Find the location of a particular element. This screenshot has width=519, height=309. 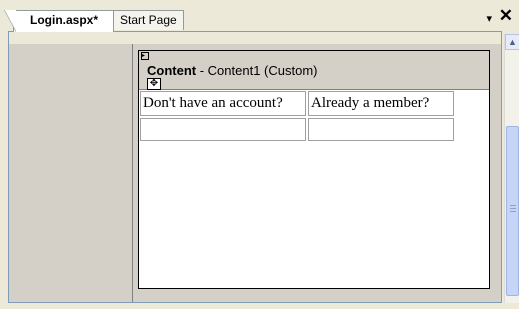

tab-start-page: Start Page is located at coordinates (148, 20).